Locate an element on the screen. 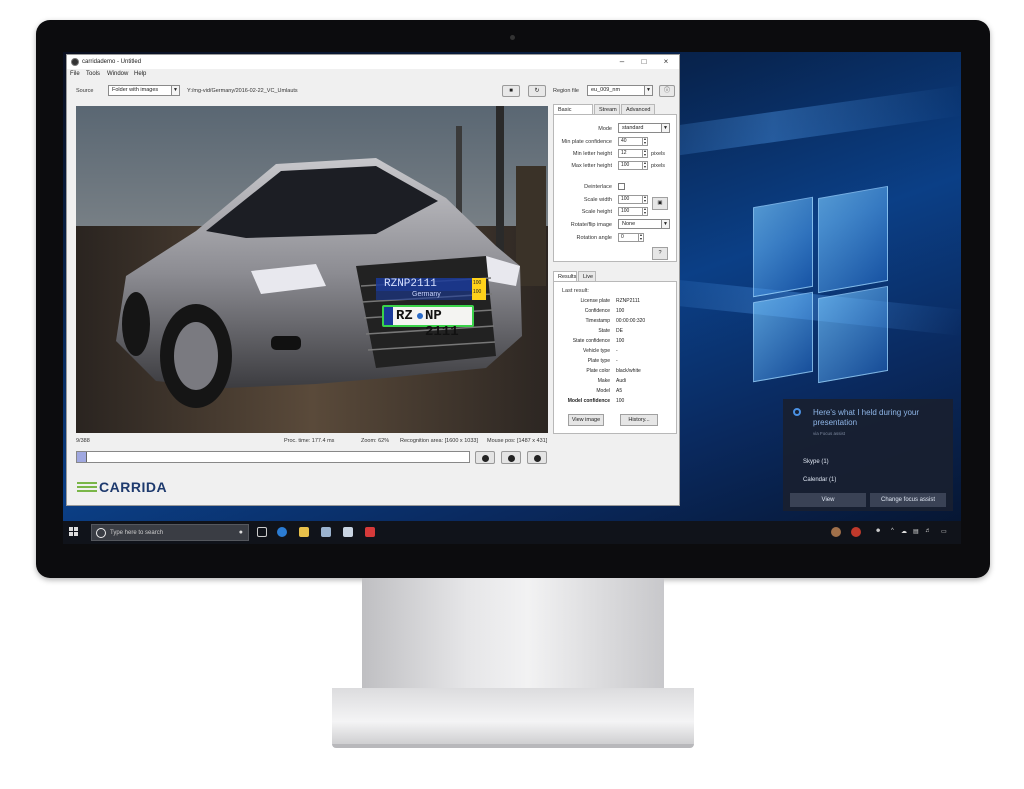  play-icon is located at coordinates (511, 458).